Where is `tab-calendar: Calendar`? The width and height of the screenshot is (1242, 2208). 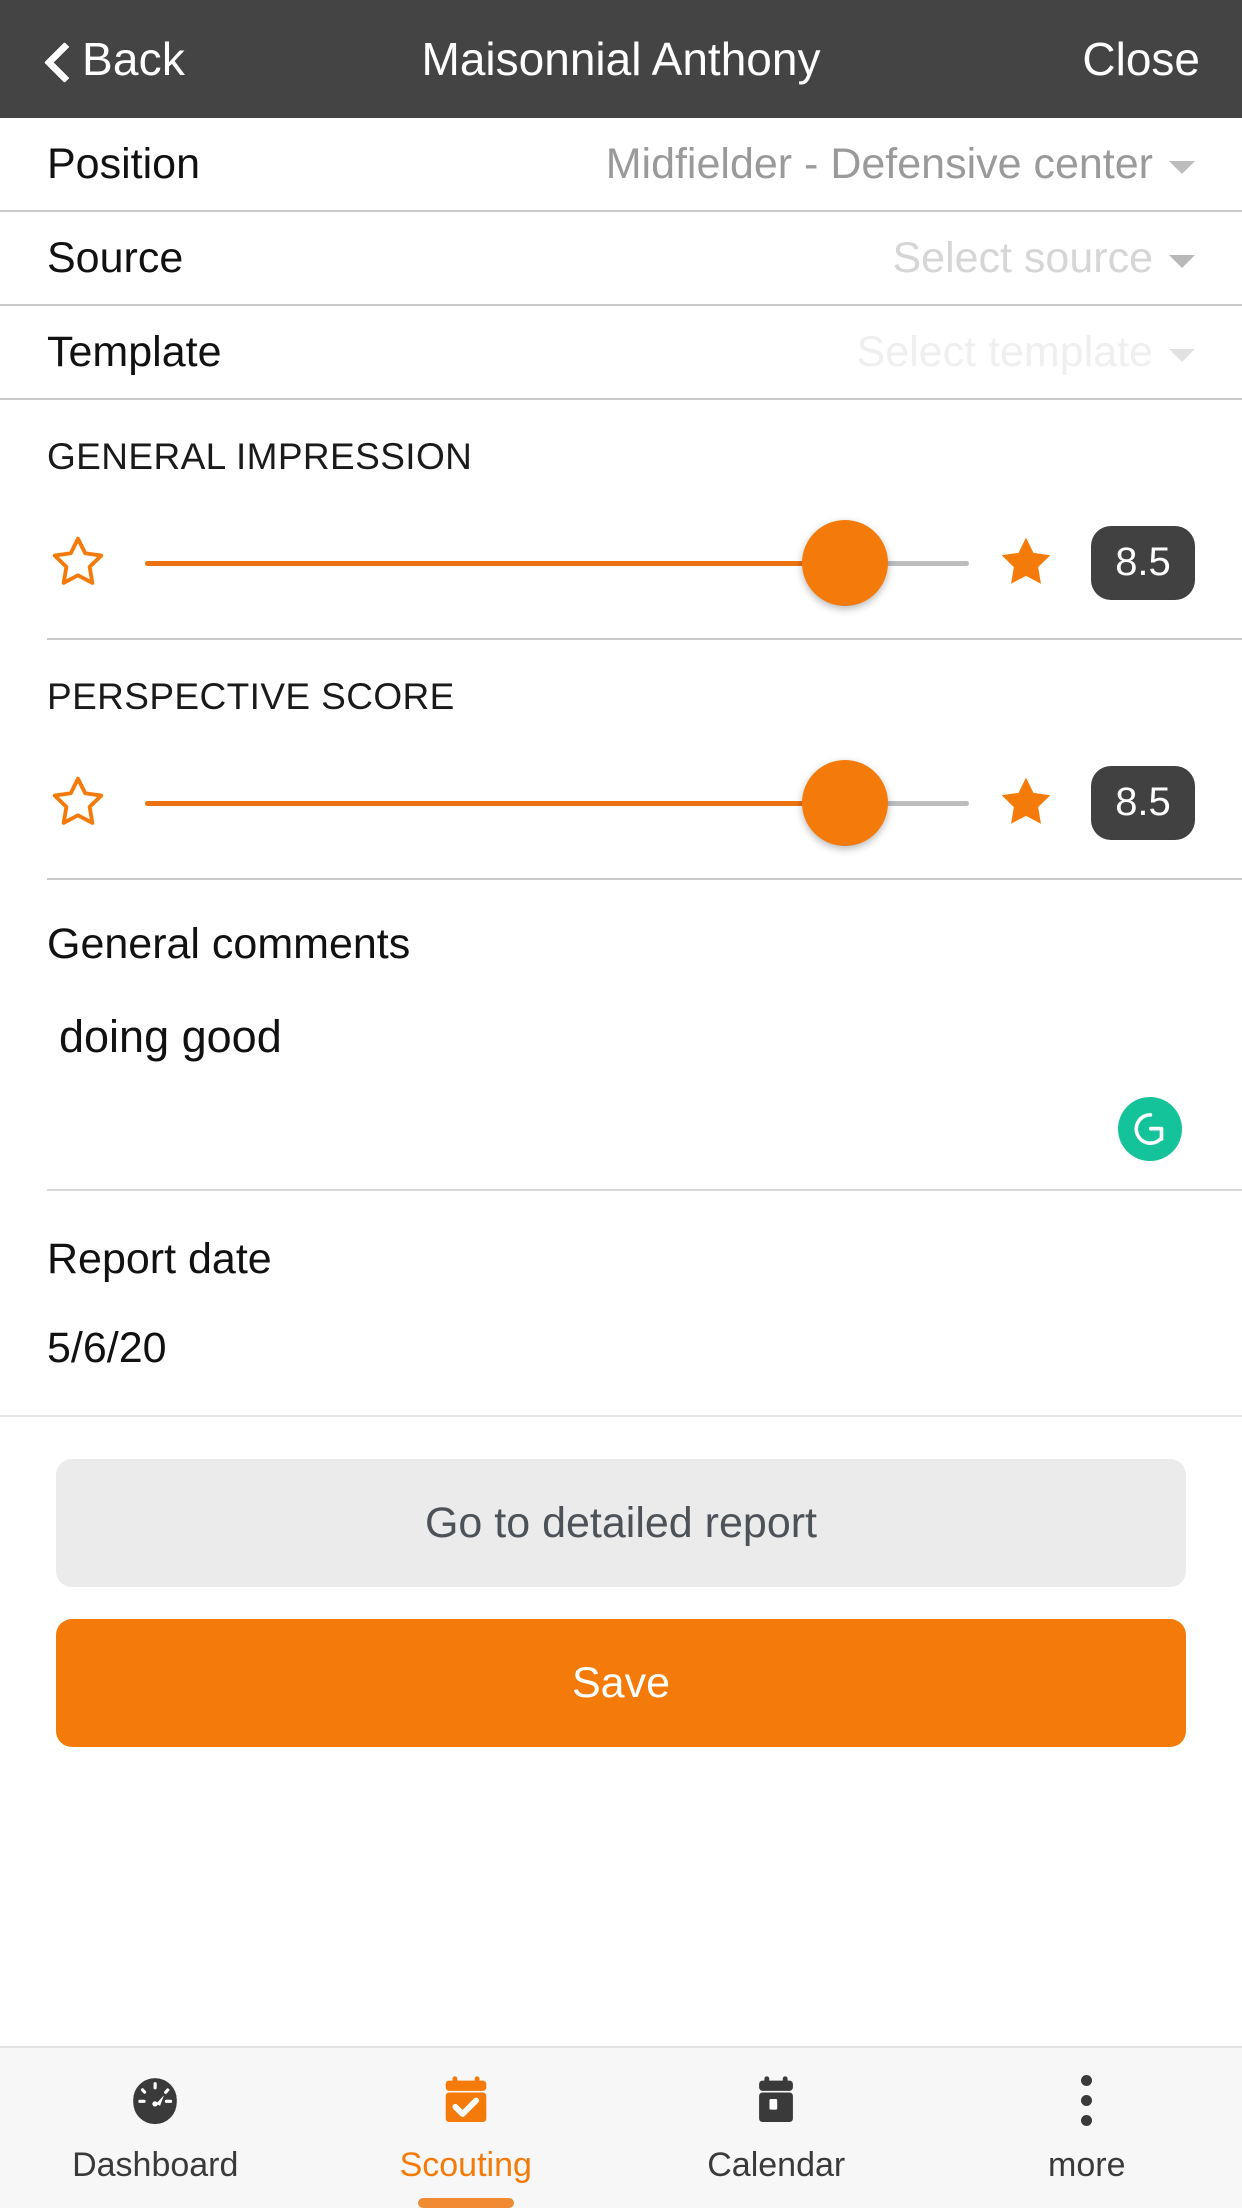 tab-calendar: Calendar is located at coordinates (776, 2128).